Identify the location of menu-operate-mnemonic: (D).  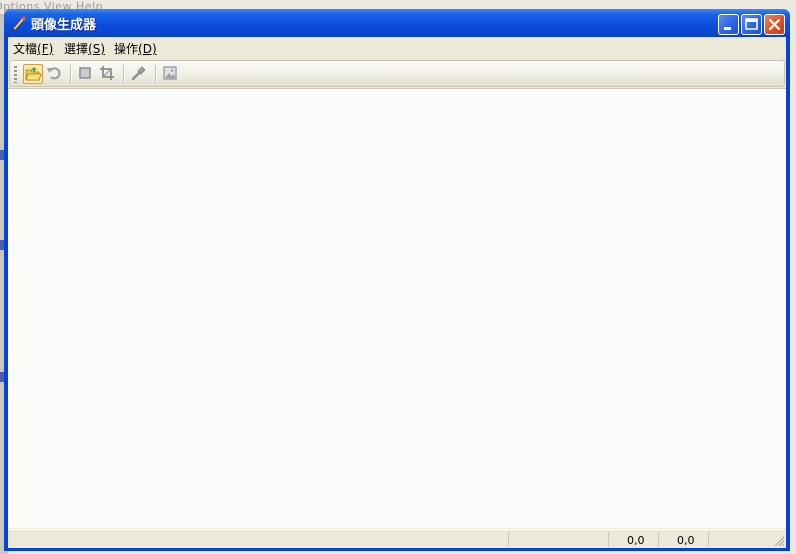
(147, 49).